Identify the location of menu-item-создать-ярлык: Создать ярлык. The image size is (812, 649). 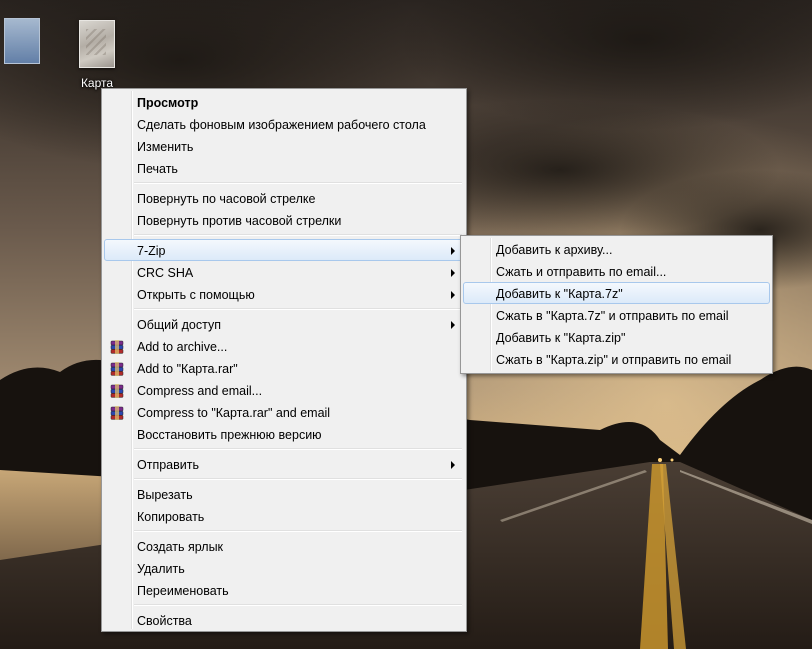
(284, 546).